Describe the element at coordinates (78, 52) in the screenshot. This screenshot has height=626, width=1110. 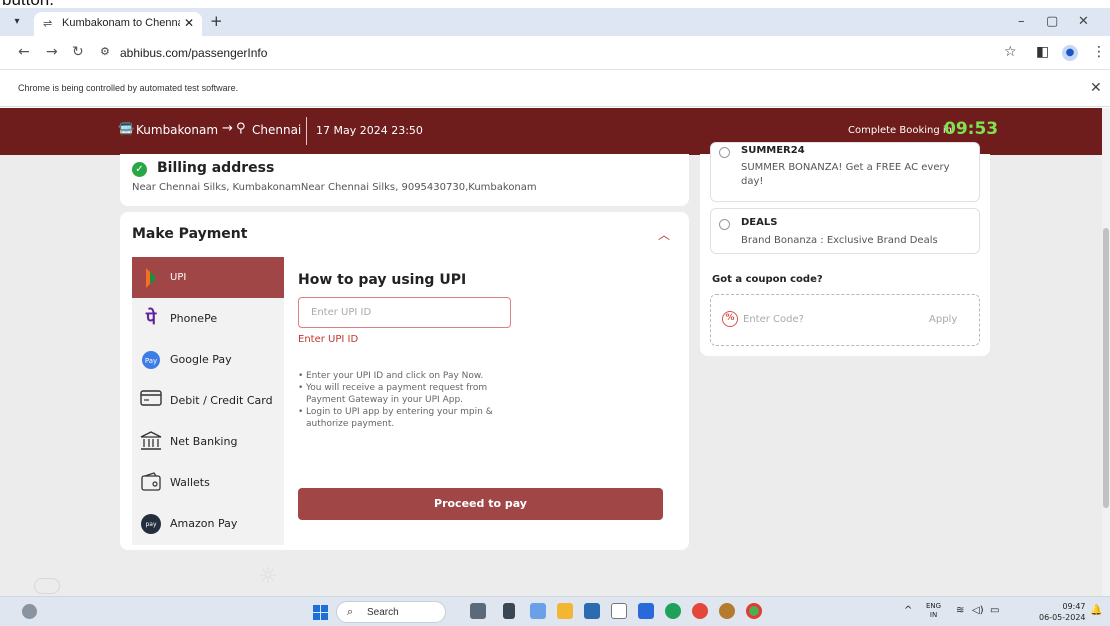
I see `reload-icon: ↻` at that location.